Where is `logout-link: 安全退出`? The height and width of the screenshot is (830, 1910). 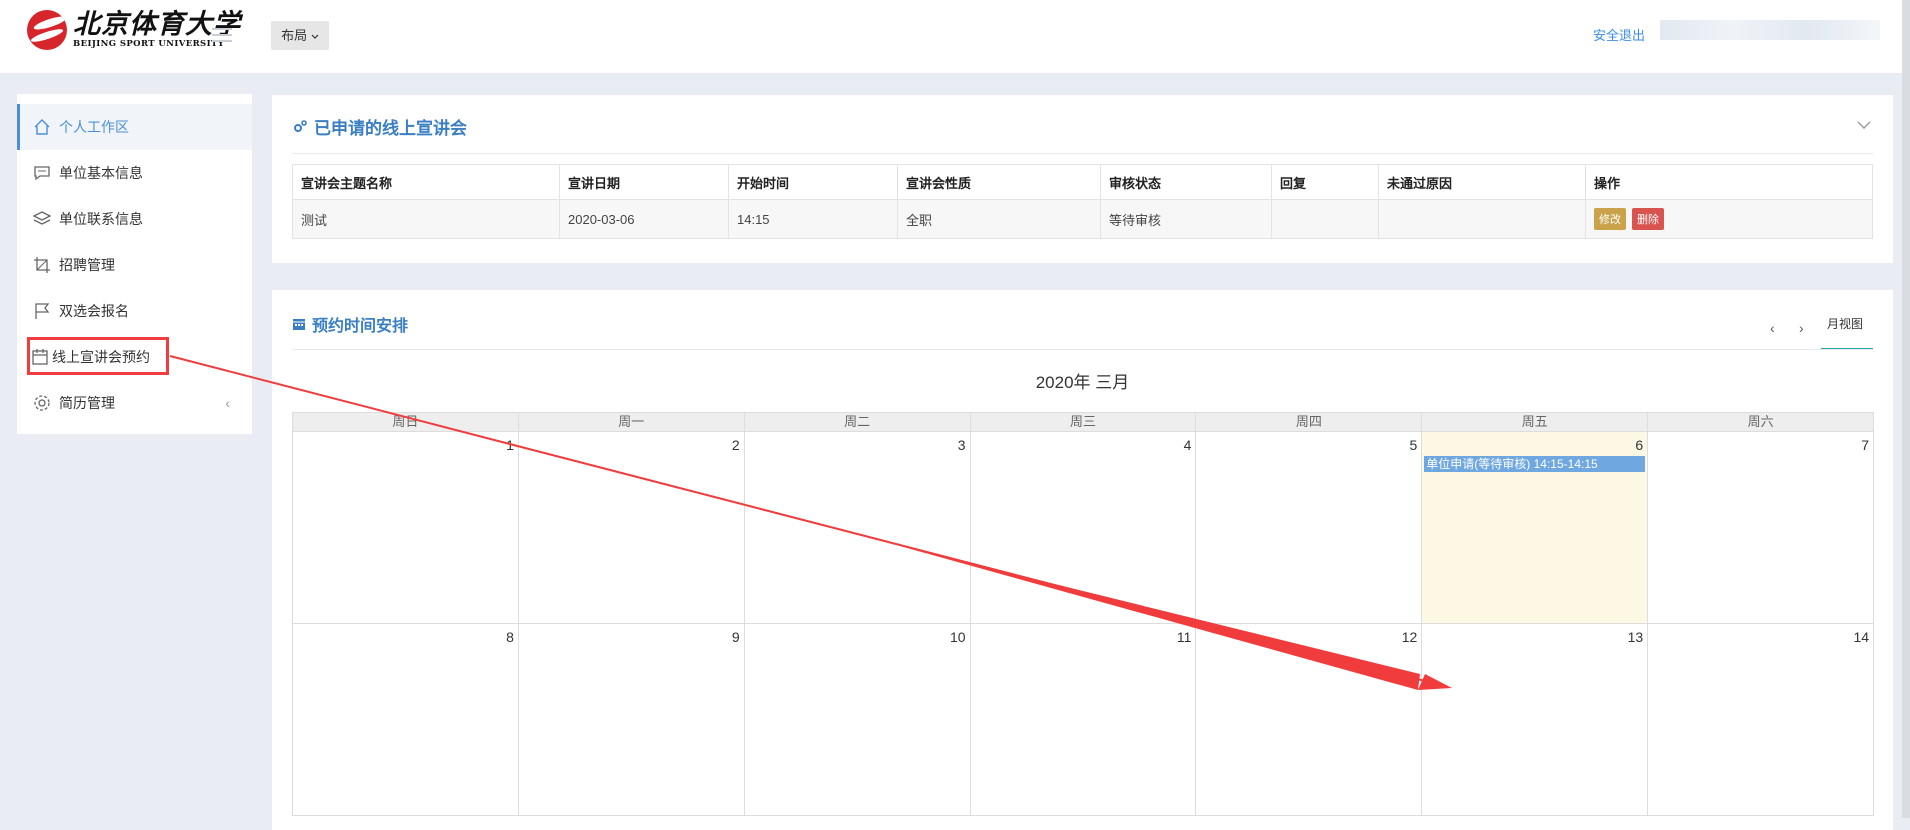
logout-link: 安全退出 is located at coordinates (1619, 34).